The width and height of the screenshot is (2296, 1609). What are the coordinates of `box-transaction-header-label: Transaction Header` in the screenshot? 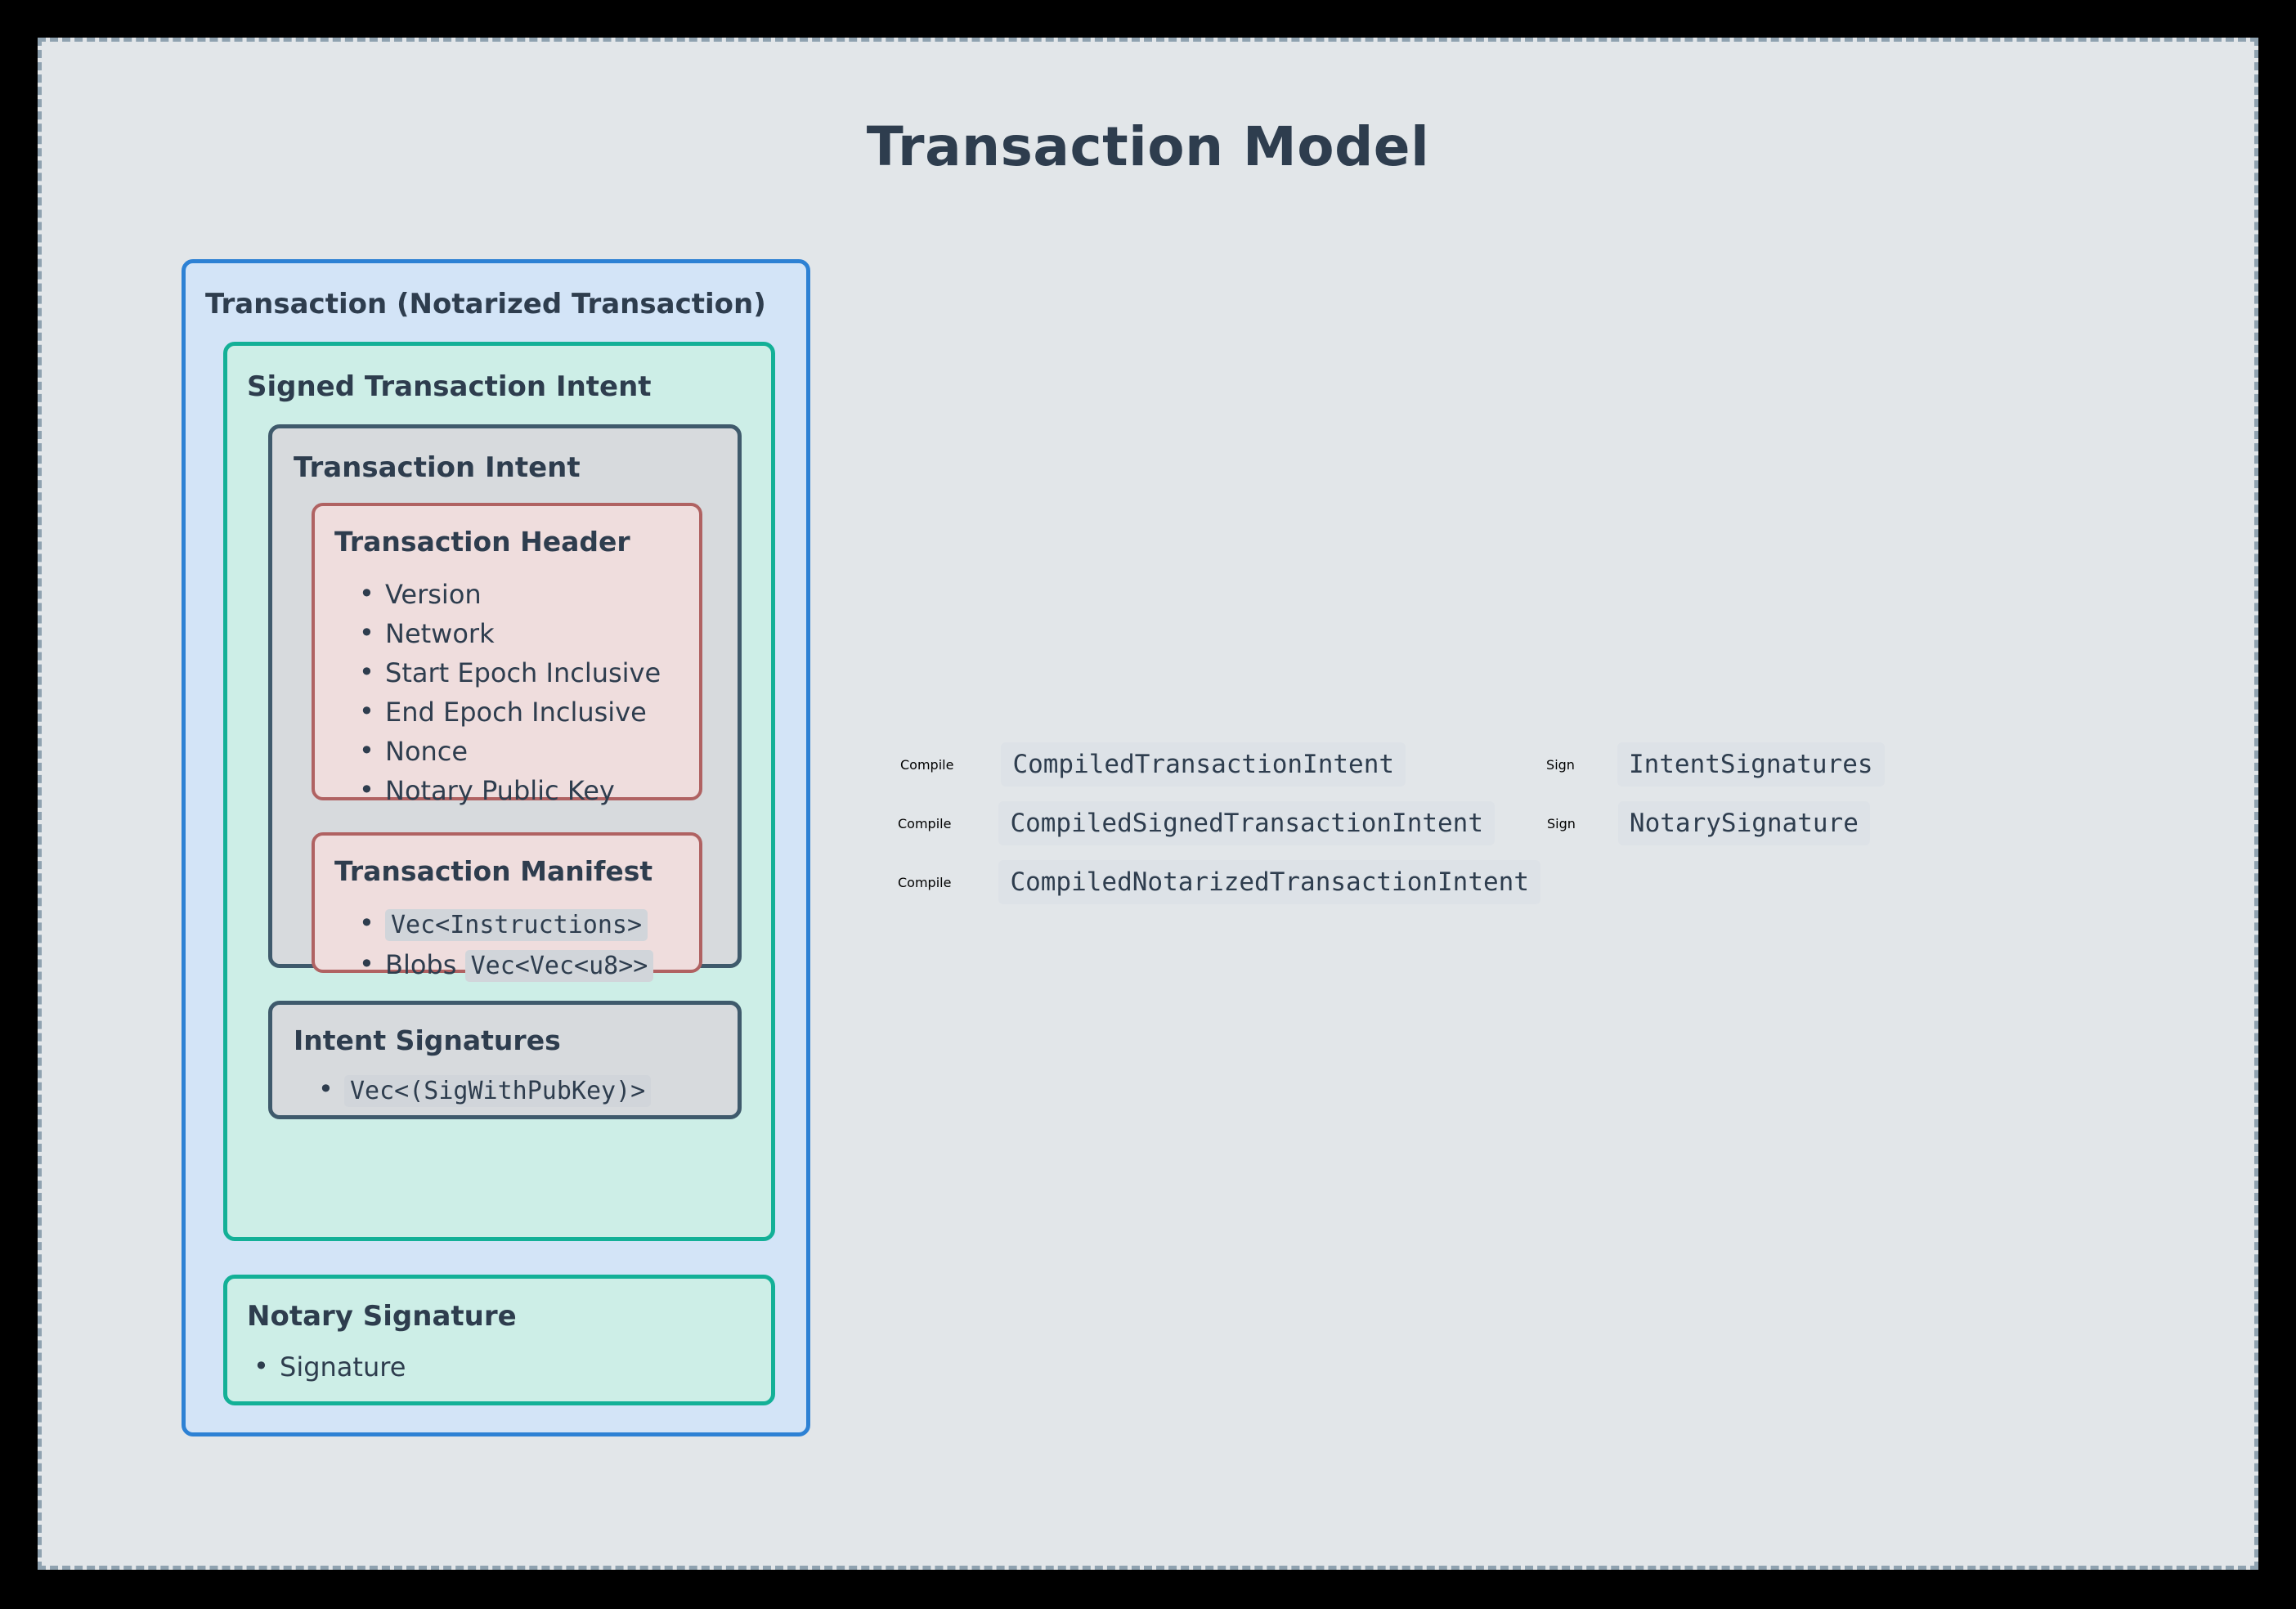 It's located at (482, 542).